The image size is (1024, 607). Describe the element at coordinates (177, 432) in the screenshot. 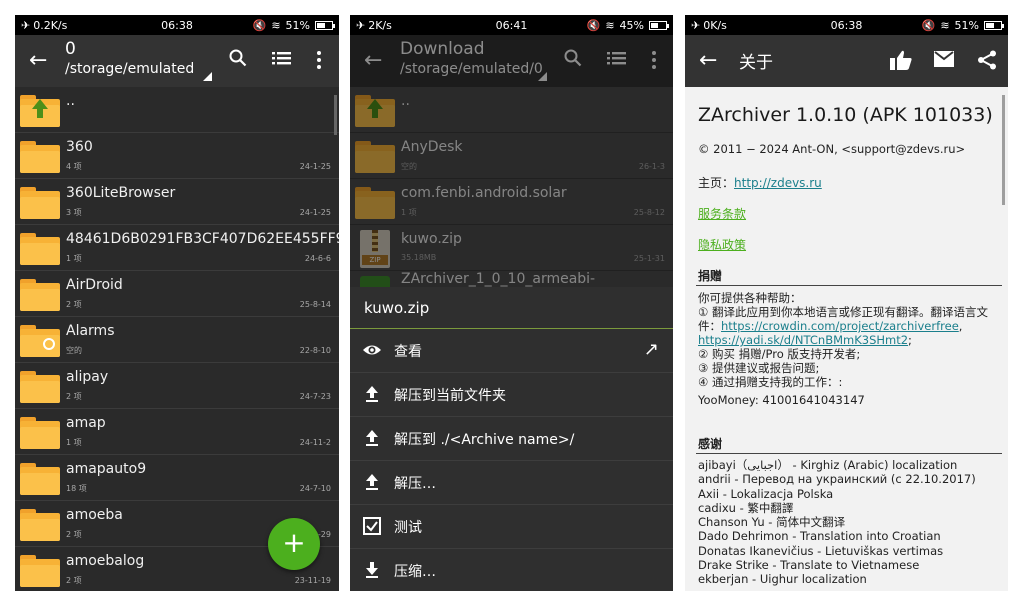

I see `list-item: amap 1 项 24-11-2` at that location.